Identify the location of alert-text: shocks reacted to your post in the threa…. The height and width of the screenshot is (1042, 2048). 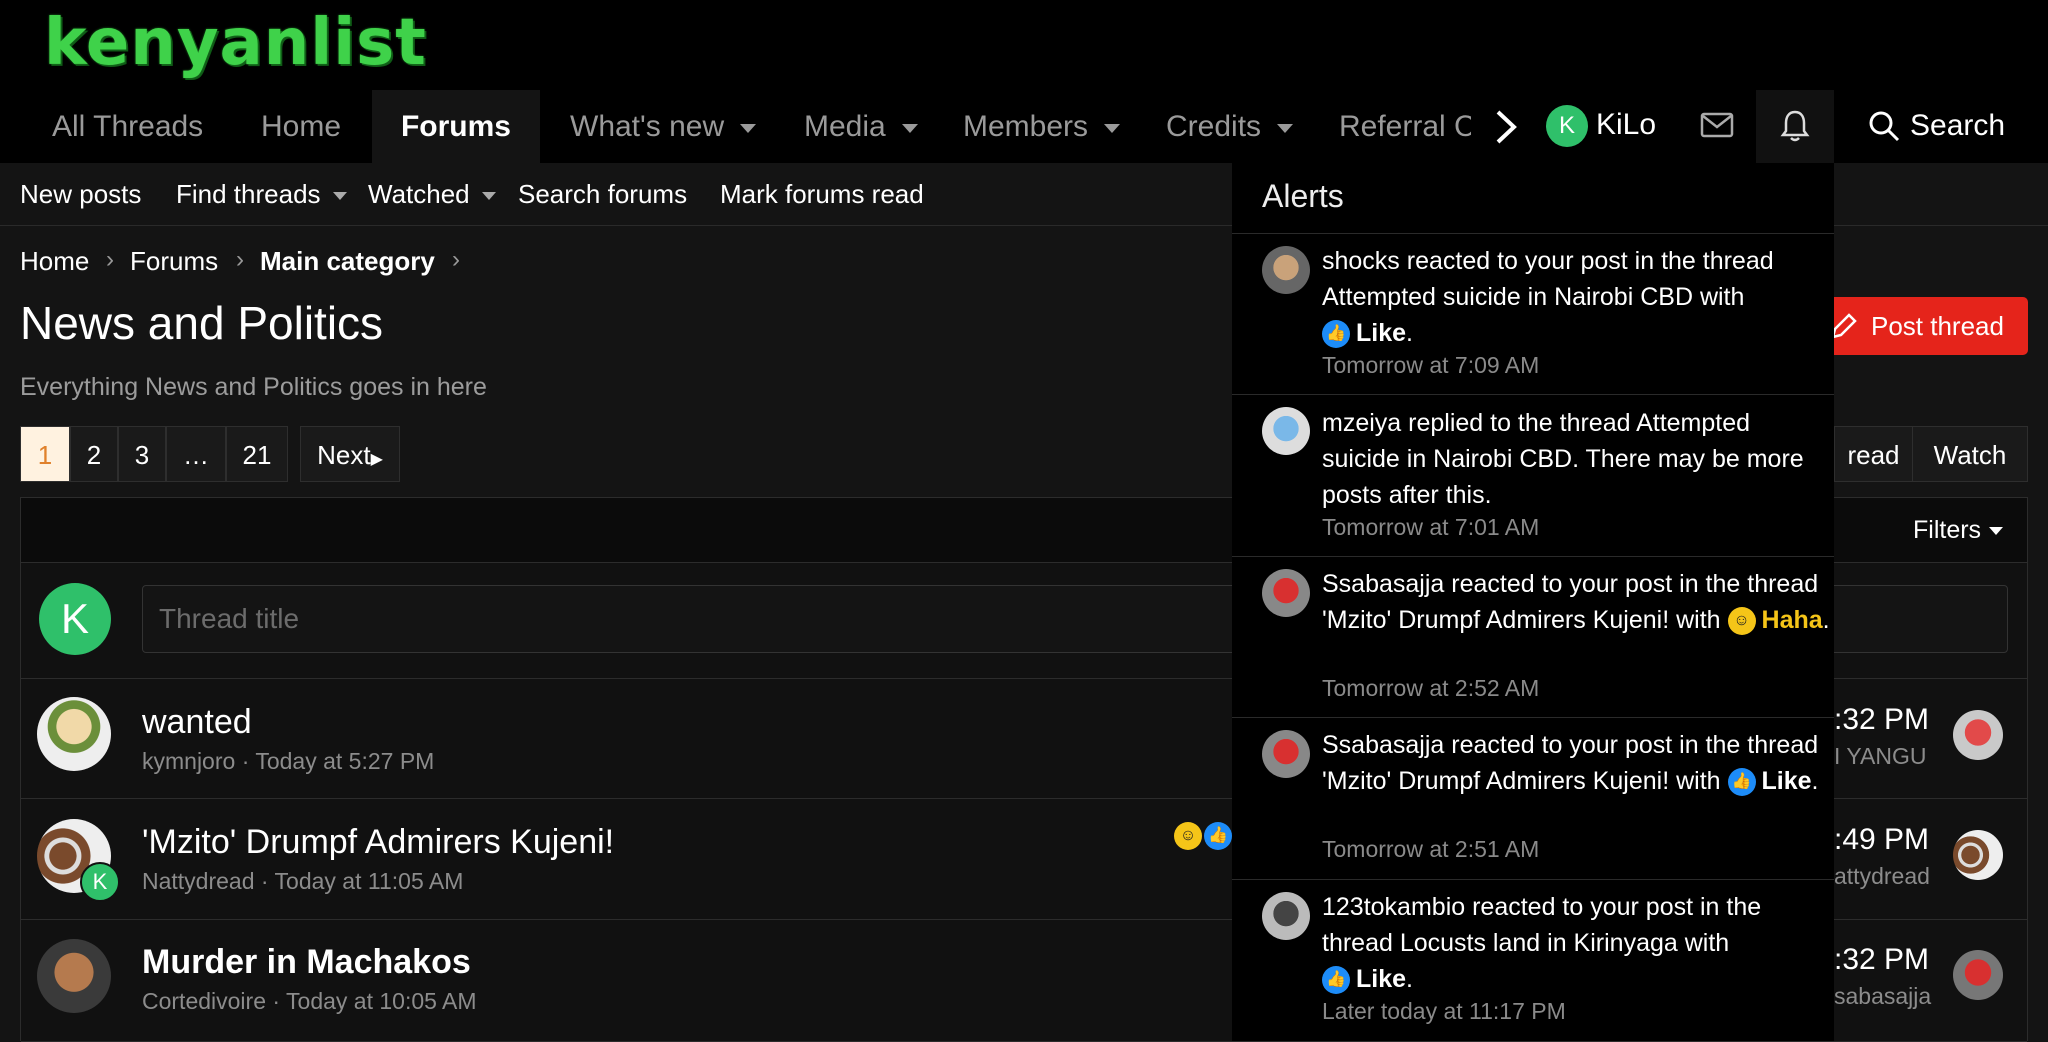
(1548, 298).